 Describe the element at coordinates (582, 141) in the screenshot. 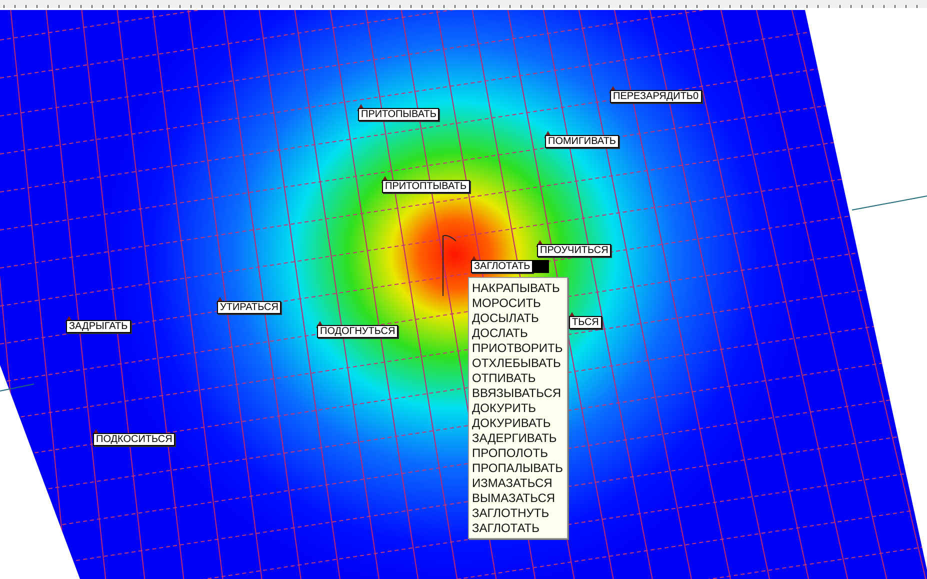

I see `marker-label: ПОМИГИВАТЬ` at that location.